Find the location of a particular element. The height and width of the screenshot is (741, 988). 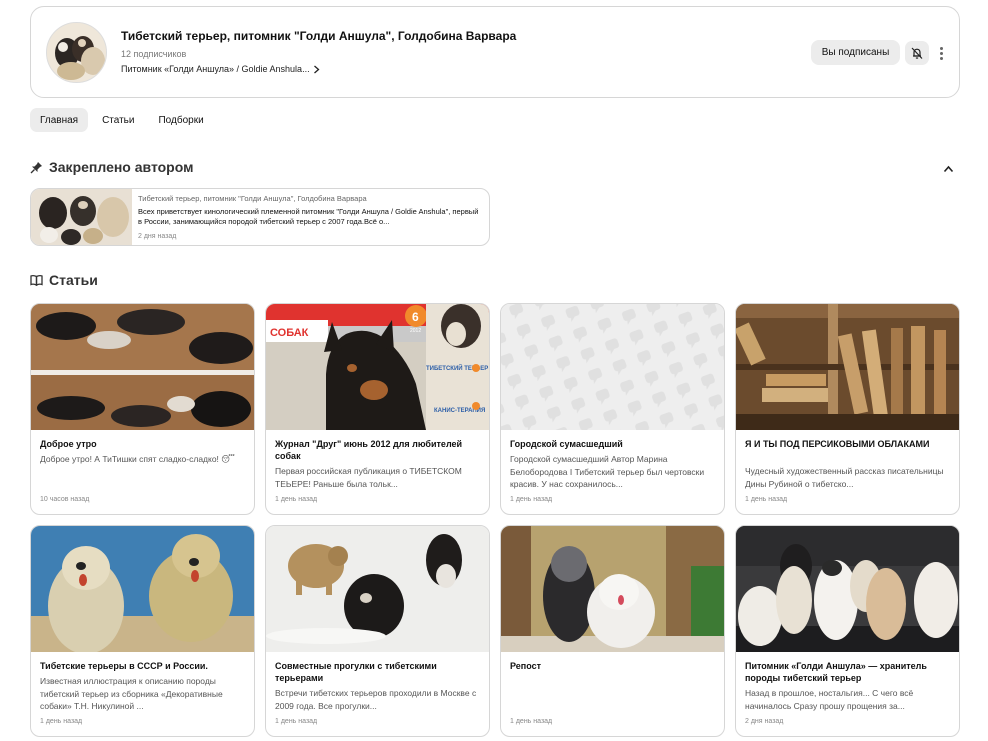

article-image-sleeping-puppies is located at coordinates (142, 367).